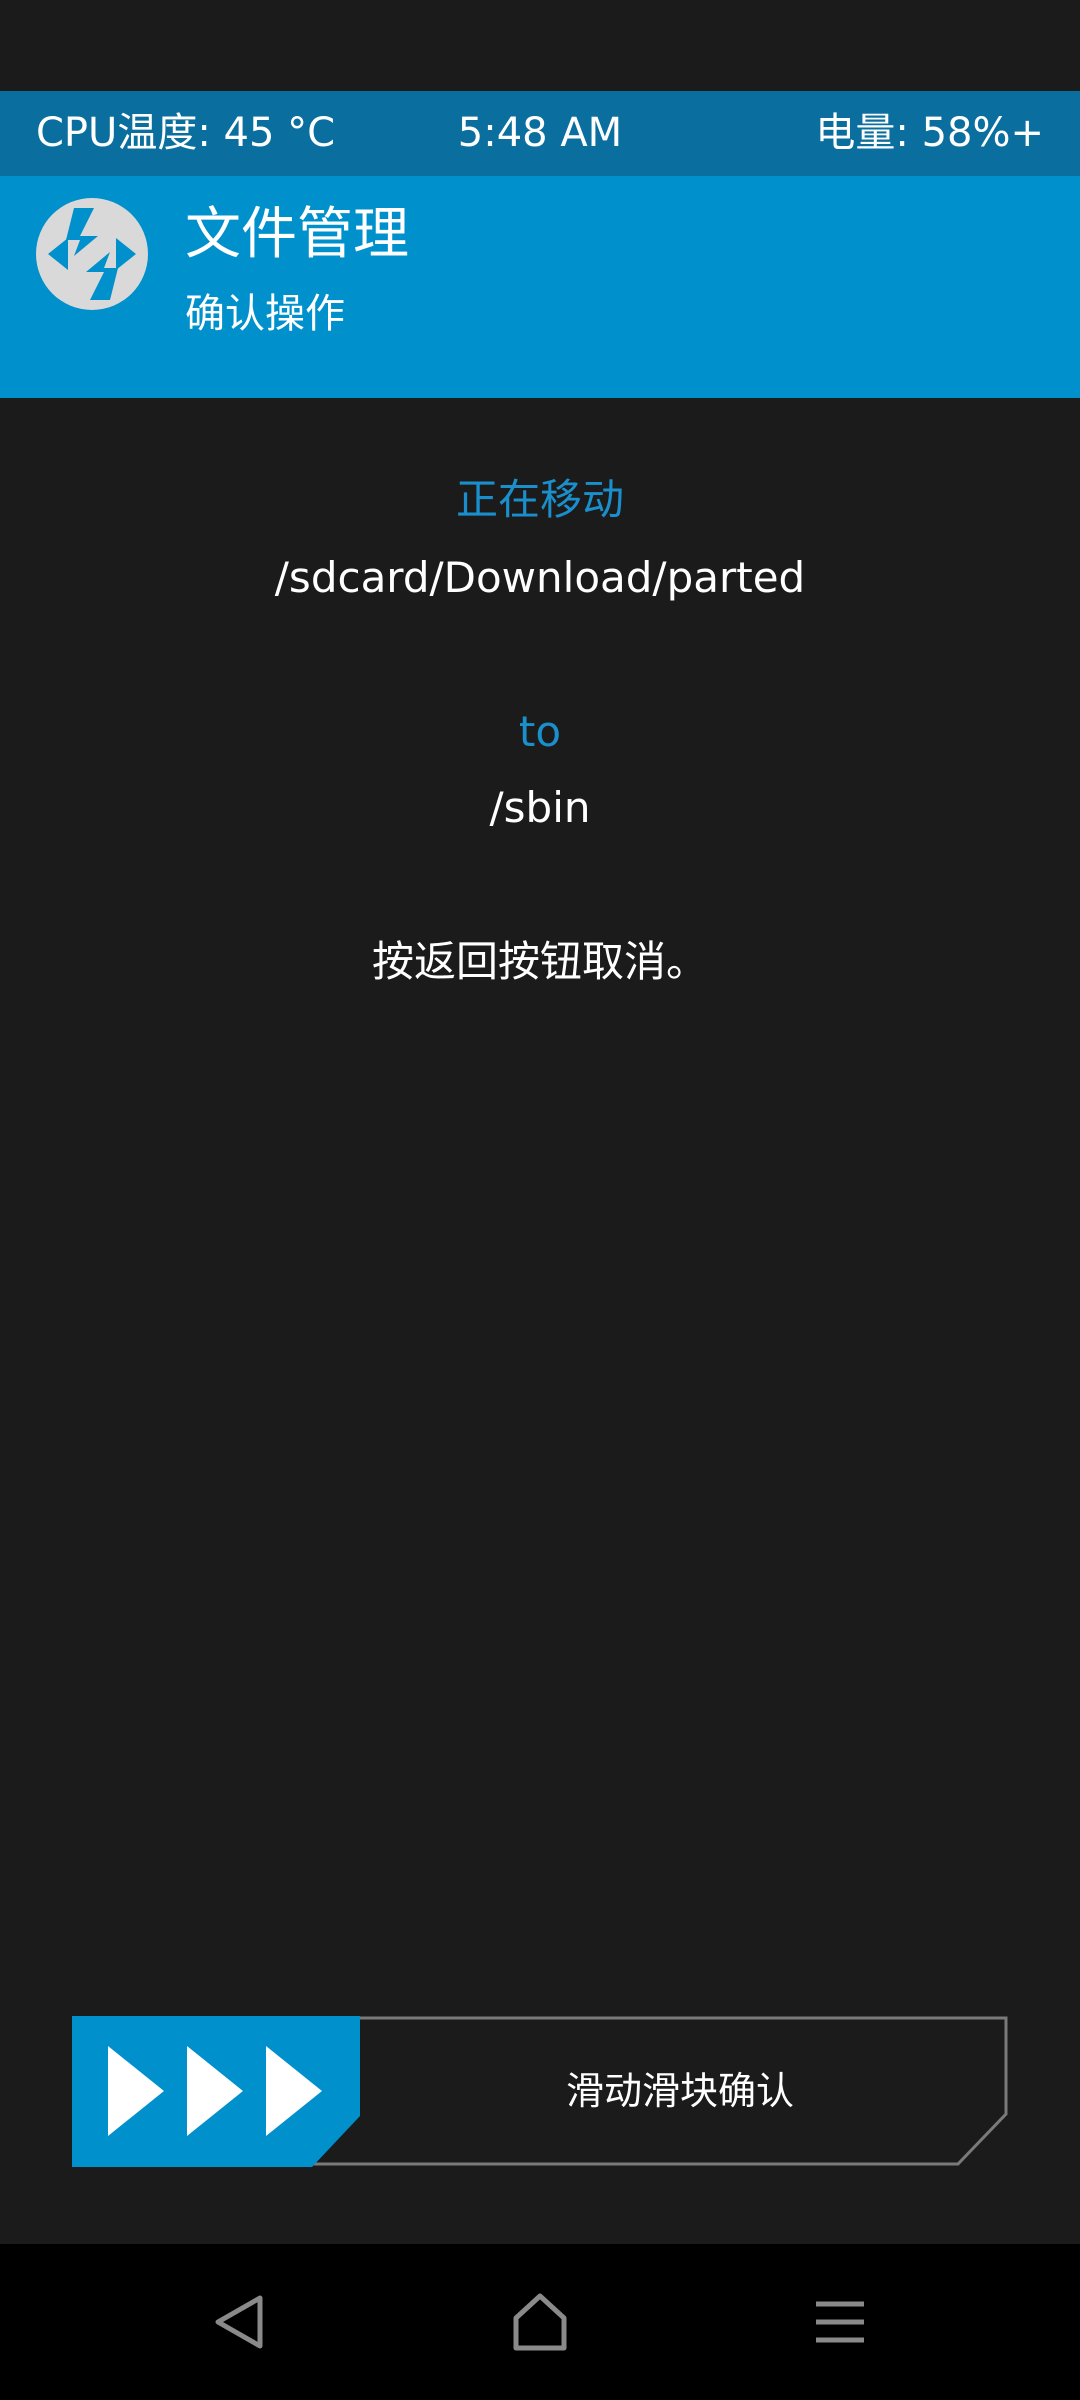  I want to click on swipe-to-confirm-slider: 滑动滑块确认, so click(540, 2091).